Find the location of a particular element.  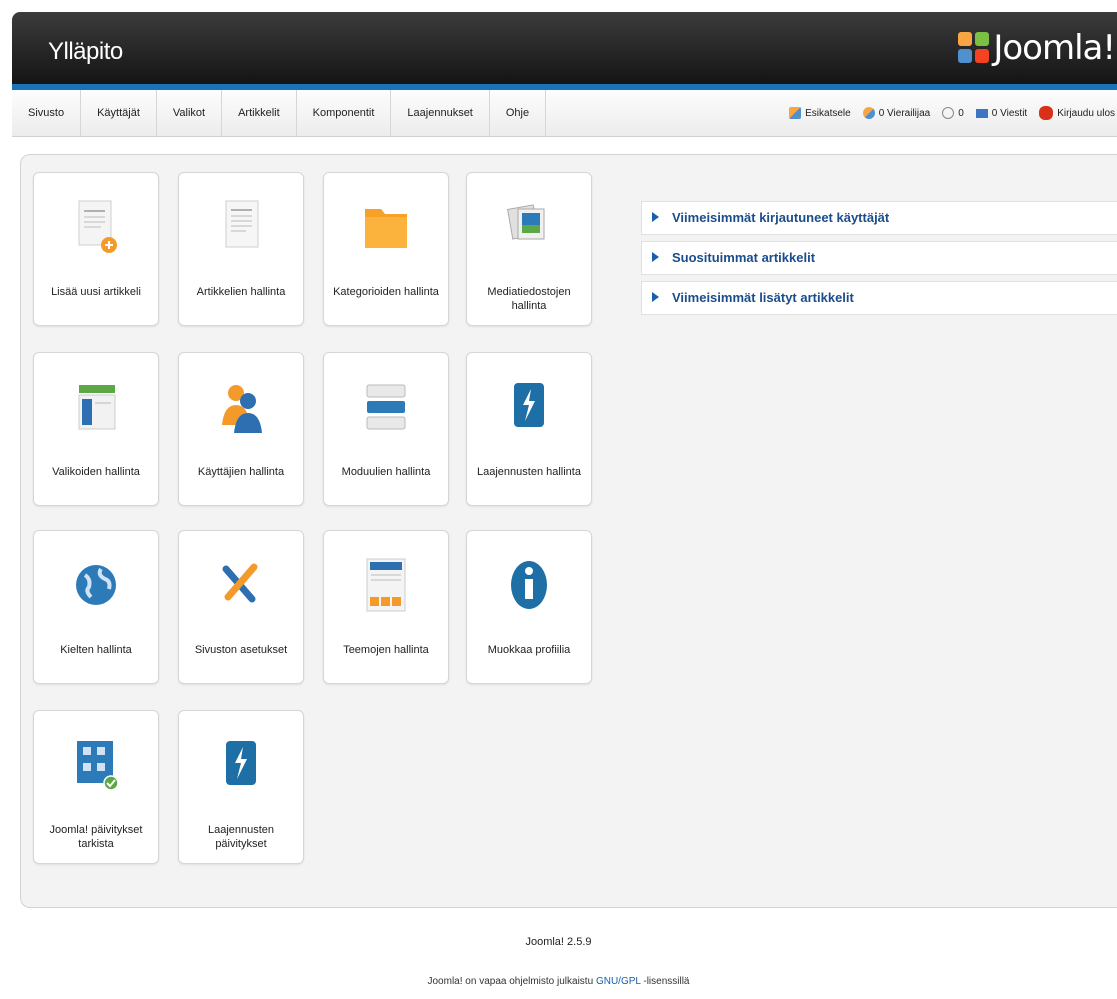

extensions-icon is located at coordinates (529, 405).